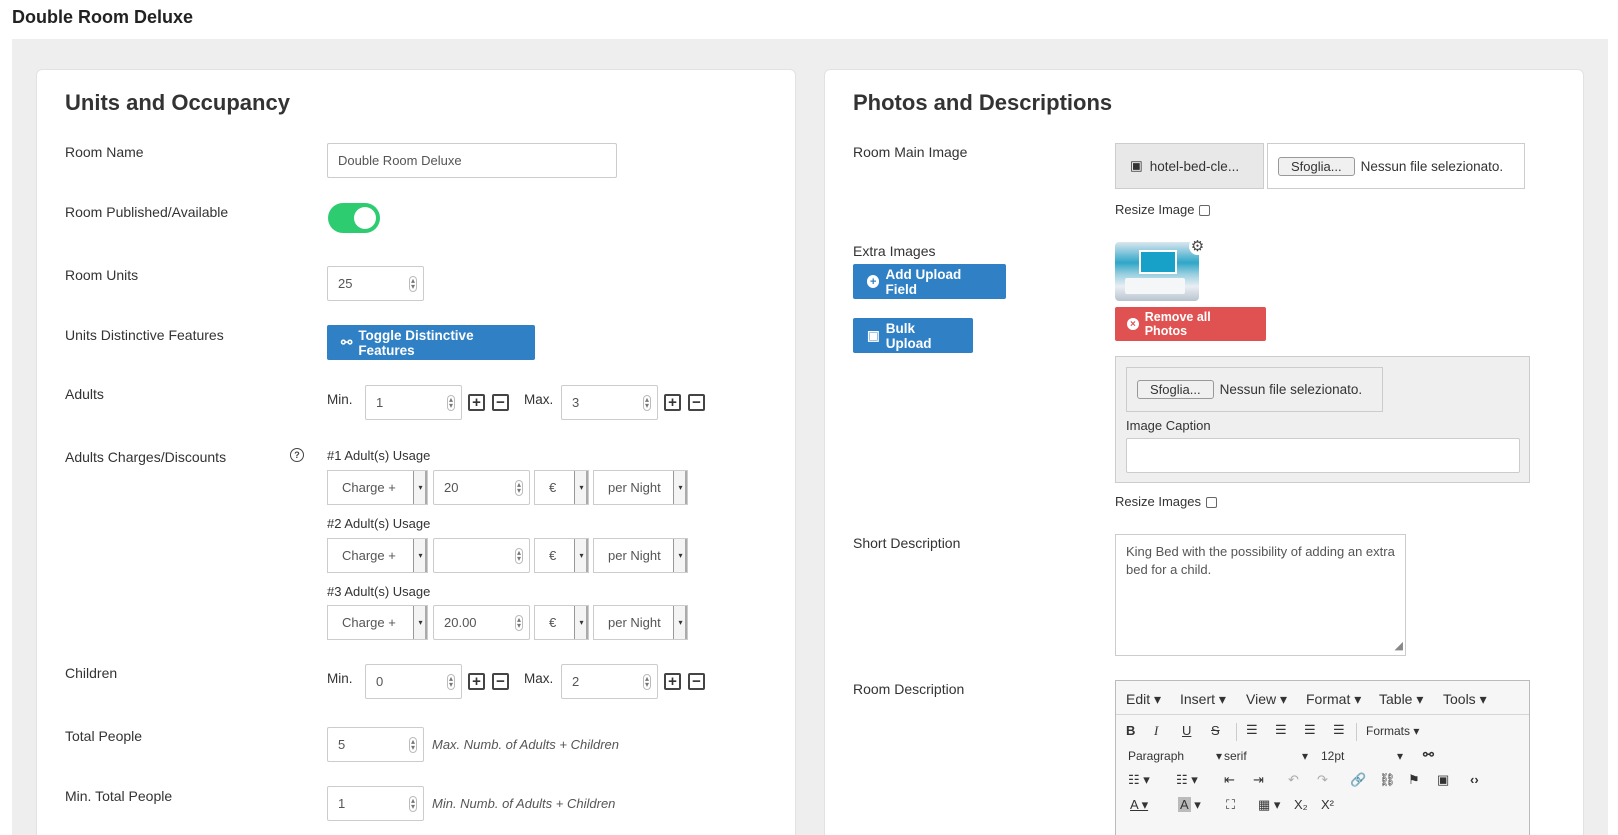  I want to click on toggle-distinctive-features-button: ⚯ Toggle Distinctive Features, so click(431, 342).